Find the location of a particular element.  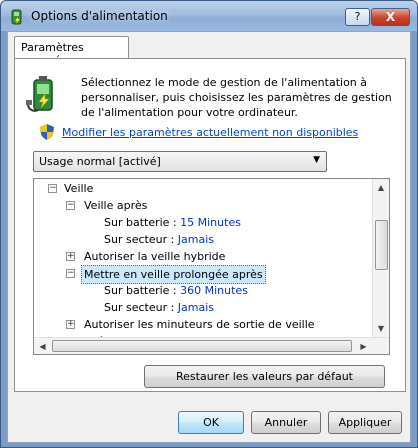

scroll-right-arrow-icon: ▶ is located at coordinates (363, 346).